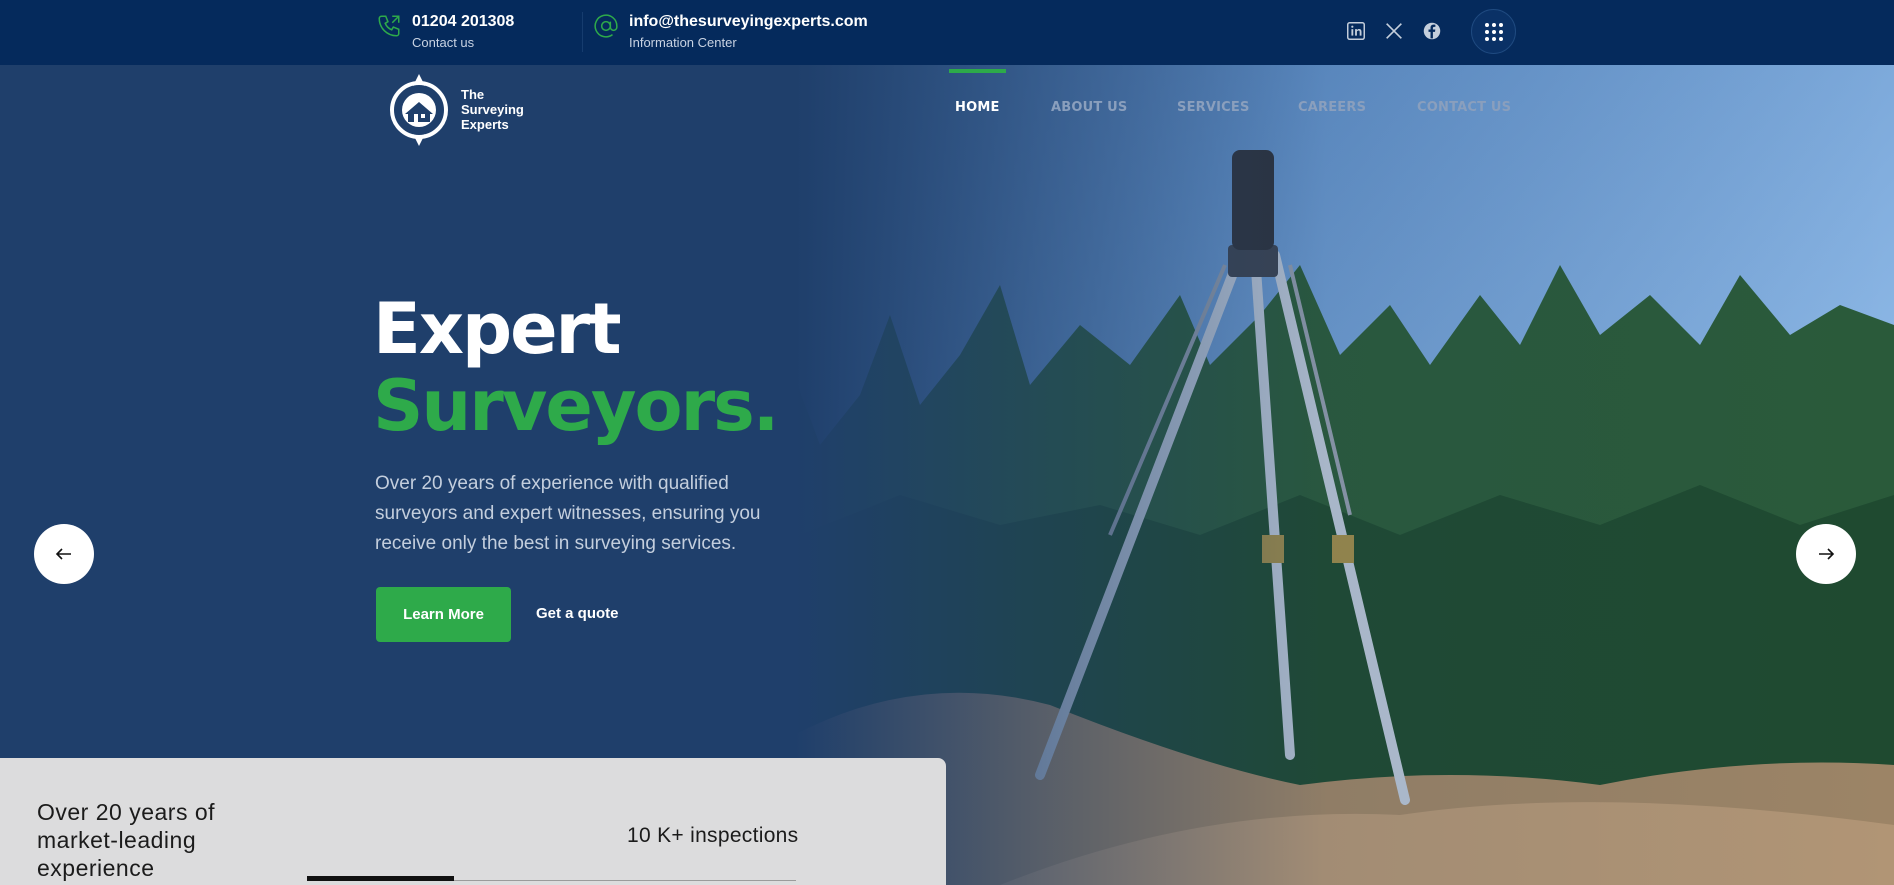 This screenshot has width=1894, height=885. What do you see at coordinates (497, 329) in the screenshot?
I see `hero-title-line-1: Expert` at bounding box center [497, 329].